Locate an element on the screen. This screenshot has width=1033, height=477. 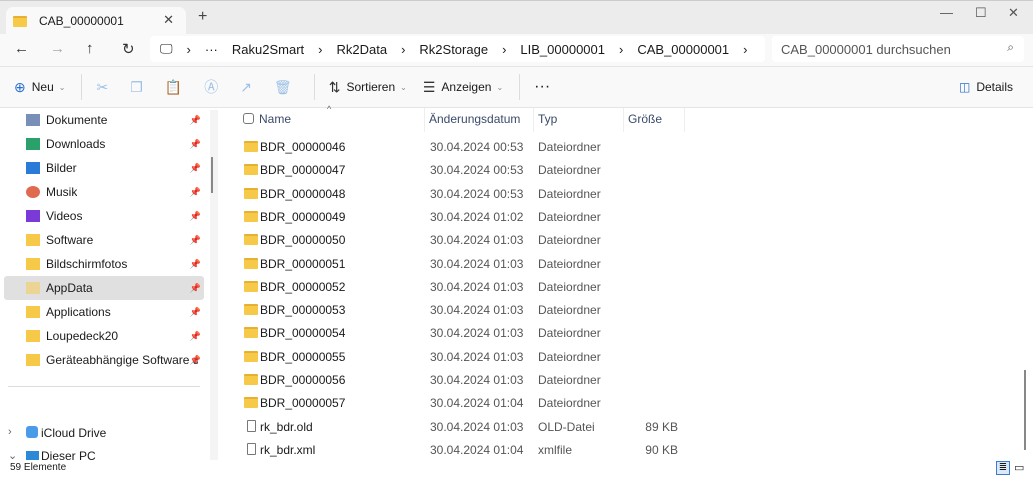
refresh-button: ↻ is located at coordinates (128, 49).